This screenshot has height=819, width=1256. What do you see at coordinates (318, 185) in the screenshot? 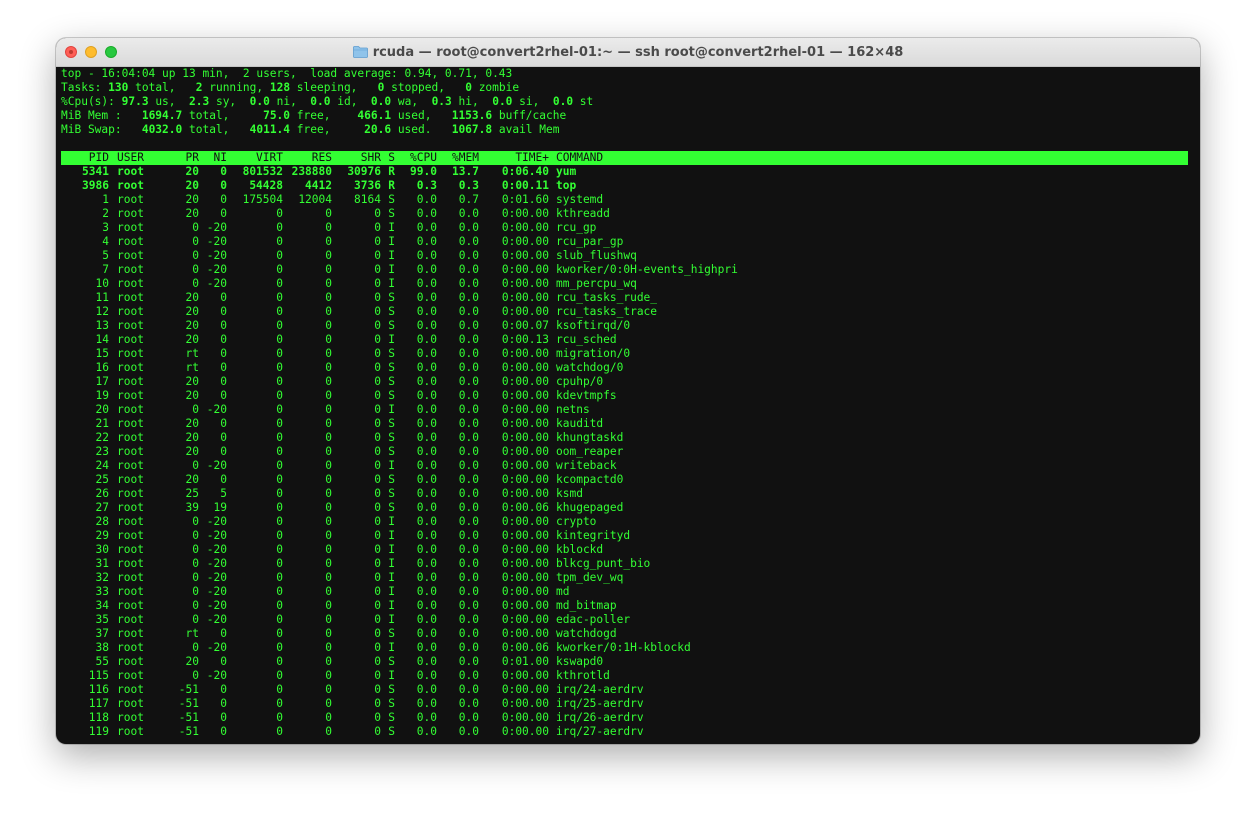
I see `process-res: 4412` at bounding box center [318, 185].